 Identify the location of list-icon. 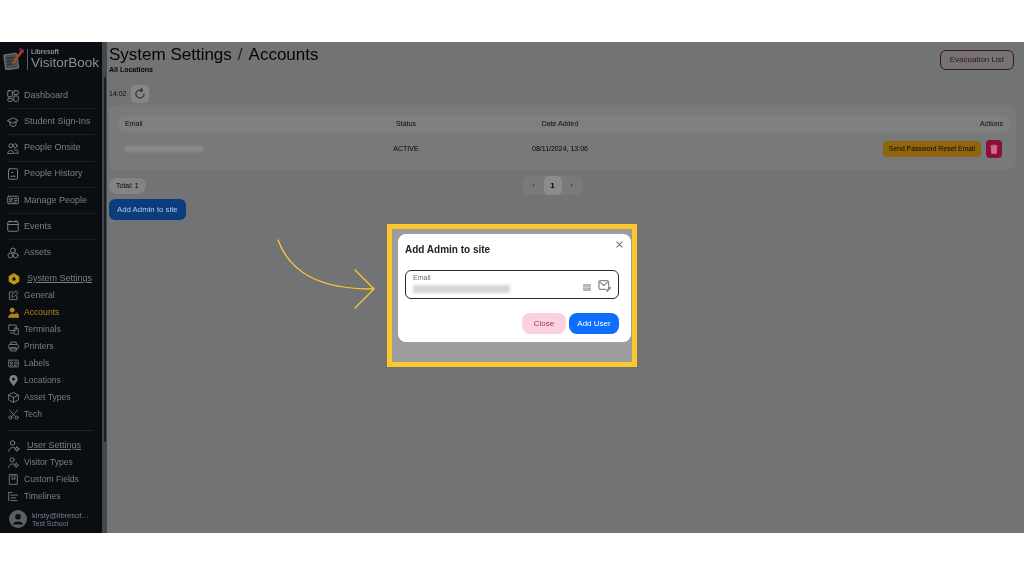
(13, 497).